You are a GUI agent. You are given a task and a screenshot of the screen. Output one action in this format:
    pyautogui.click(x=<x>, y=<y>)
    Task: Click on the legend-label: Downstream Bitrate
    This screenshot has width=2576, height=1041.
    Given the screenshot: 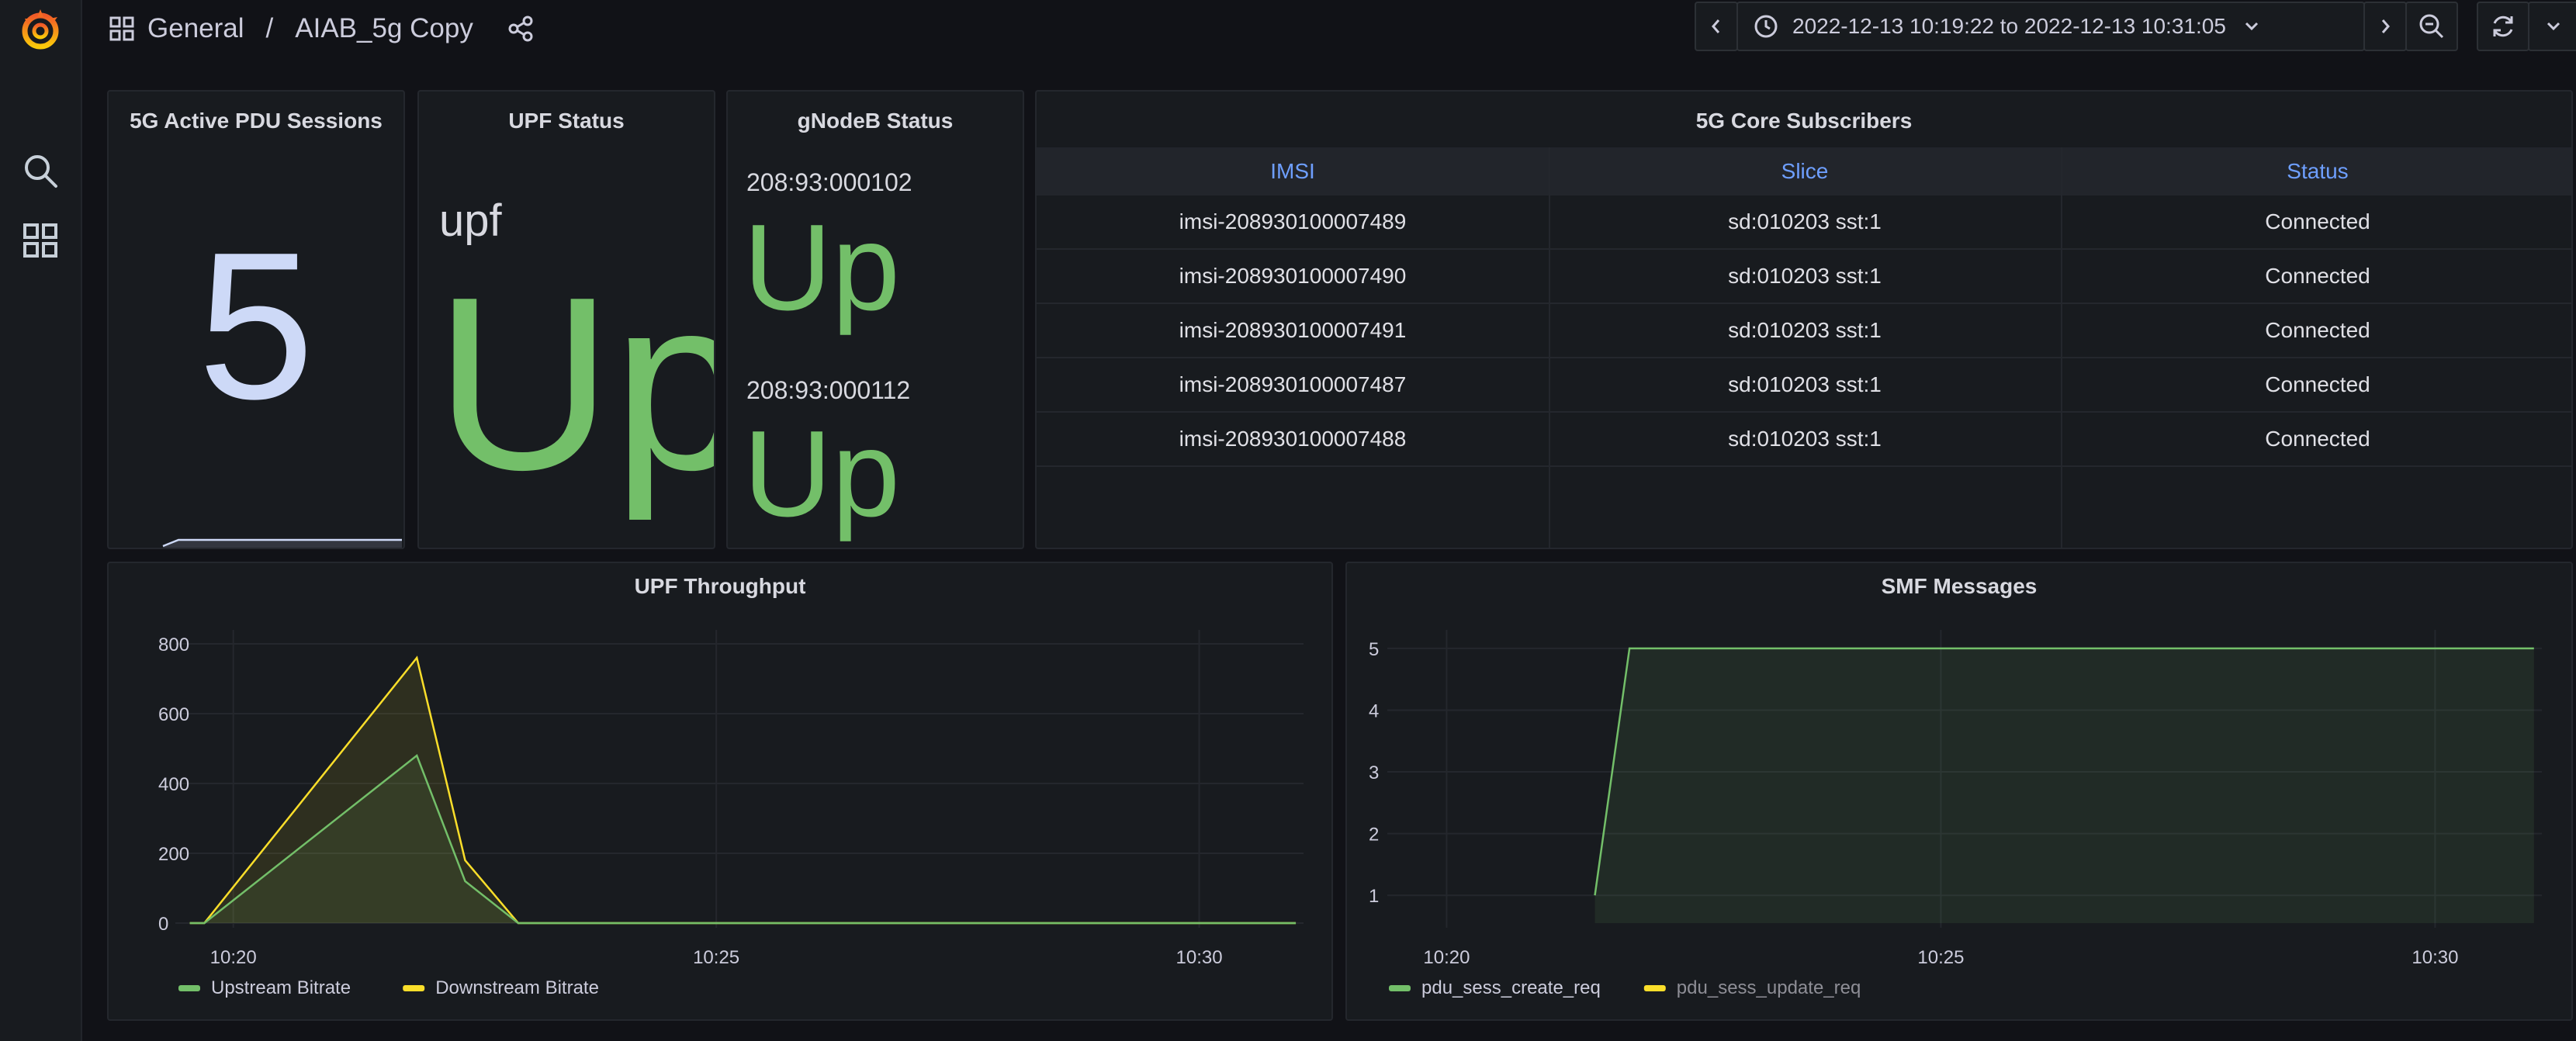 What is the action you would take?
    pyautogui.click(x=517, y=987)
    